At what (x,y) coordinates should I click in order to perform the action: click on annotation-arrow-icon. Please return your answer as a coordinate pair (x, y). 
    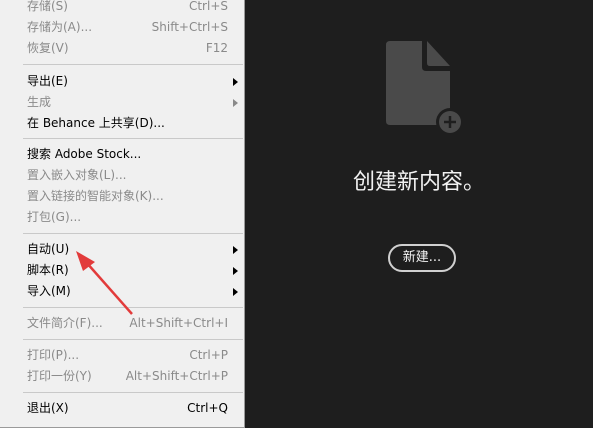
    Looking at the image, I should click on (104, 283).